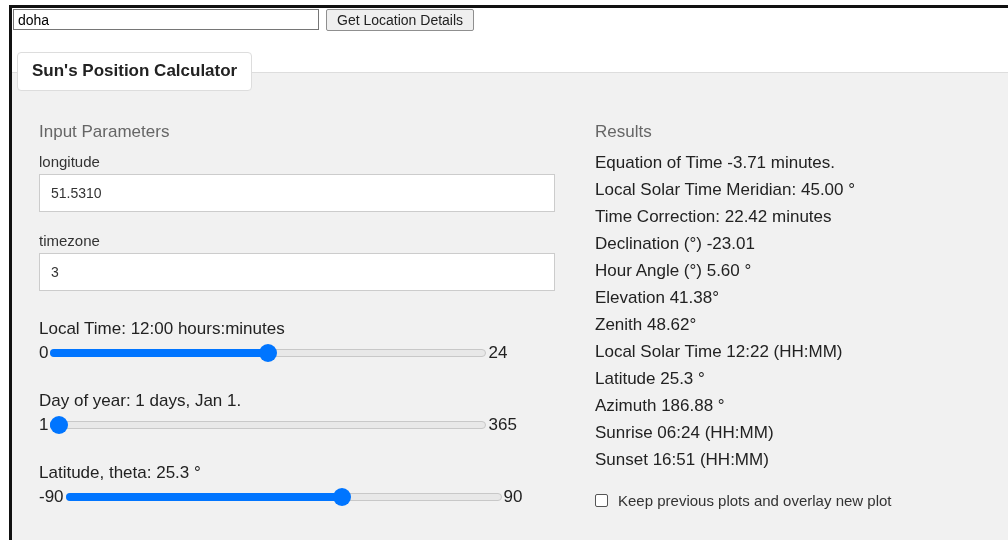 The height and width of the screenshot is (540, 1008). What do you see at coordinates (513, 497) in the screenshot?
I see `slider-max: 90` at bounding box center [513, 497].